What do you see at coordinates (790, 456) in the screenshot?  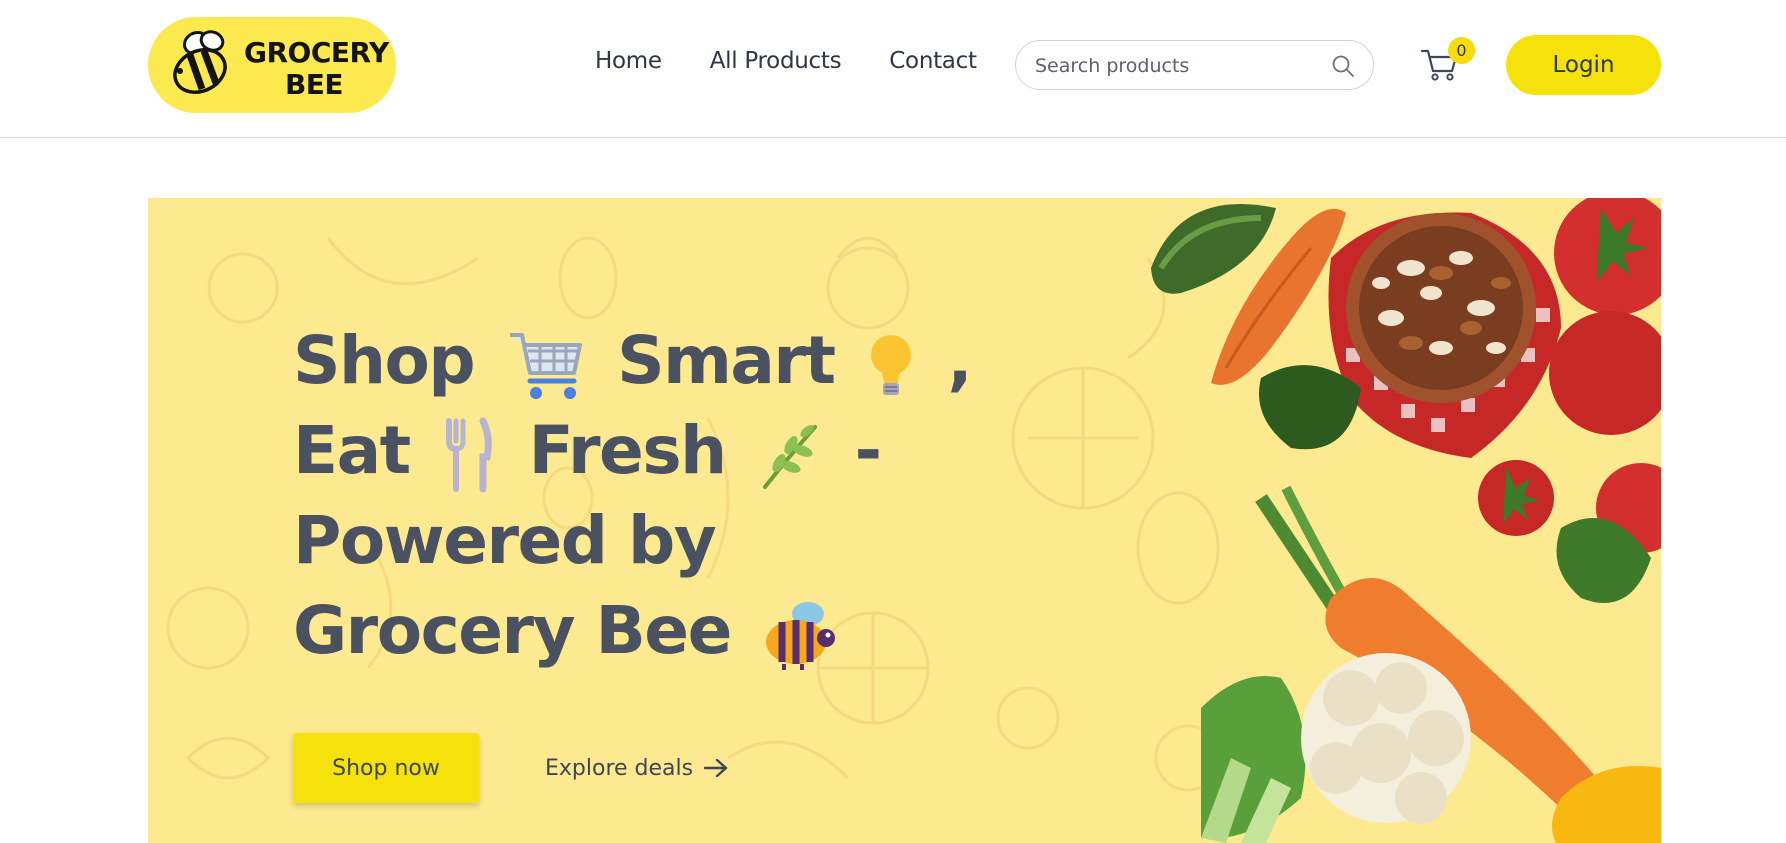 I see `herb-icon` at bounding box center [790, 456].